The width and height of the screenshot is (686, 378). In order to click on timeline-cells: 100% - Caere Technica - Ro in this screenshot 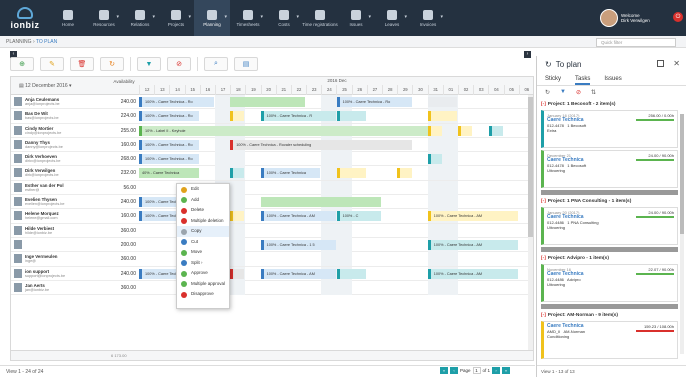, I will do `click(336, 159)`.